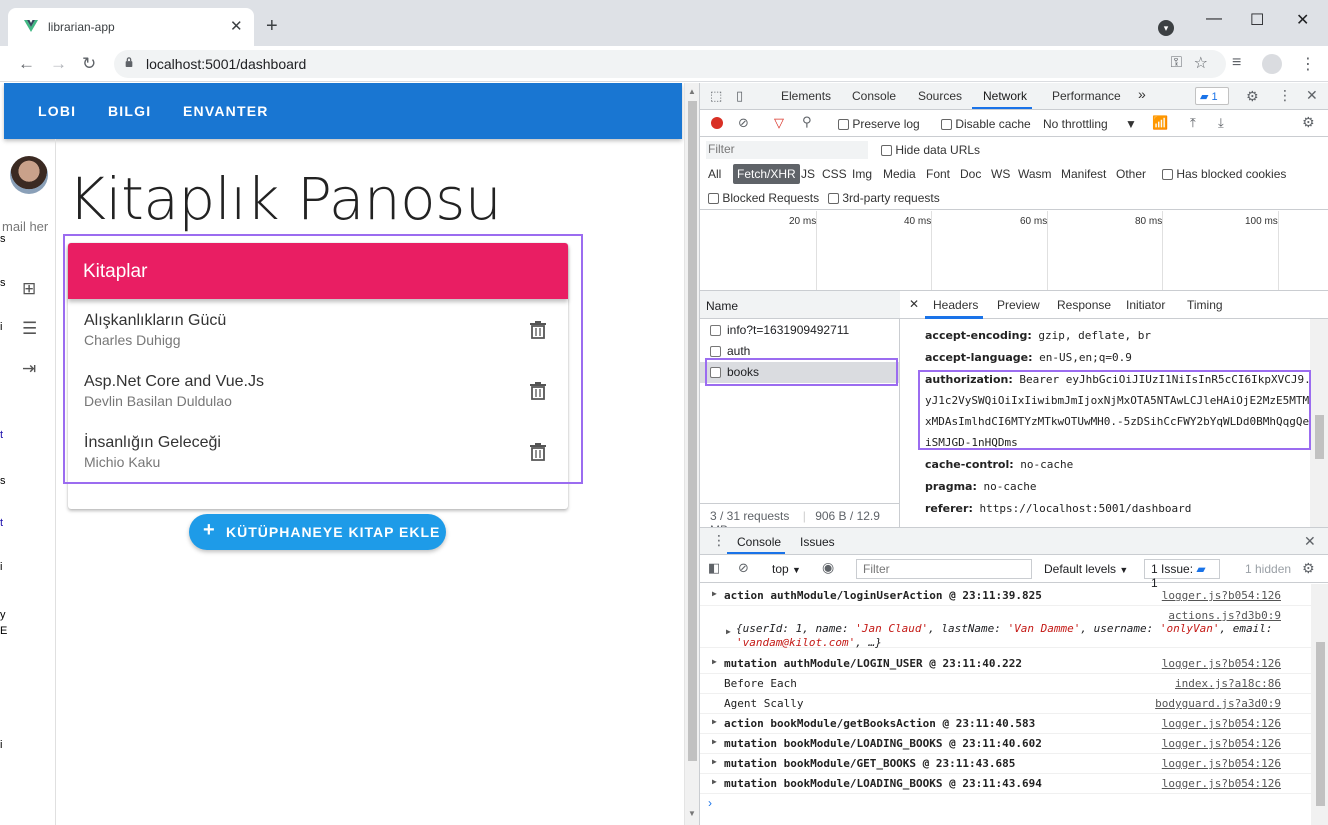 The height and width of the screenshot is (825, 1328). I want to click on reload-icon: ↻, so click(89, 64).